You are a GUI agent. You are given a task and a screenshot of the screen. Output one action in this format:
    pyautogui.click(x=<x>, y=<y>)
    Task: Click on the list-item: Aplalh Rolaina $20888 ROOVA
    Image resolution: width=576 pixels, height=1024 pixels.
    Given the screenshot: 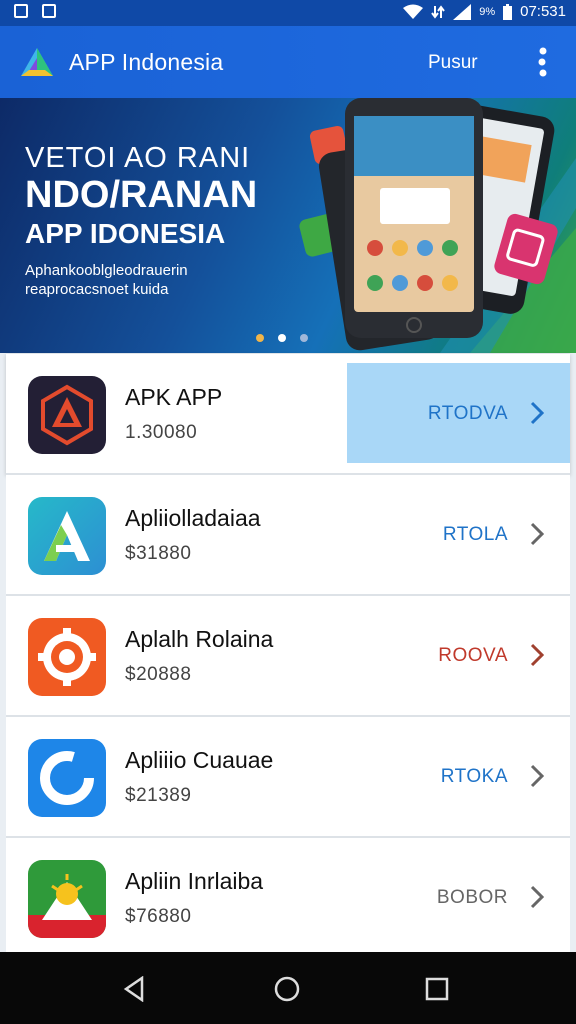 What is the action you would take?
    pyautogui.click(x=288, y=656)
    